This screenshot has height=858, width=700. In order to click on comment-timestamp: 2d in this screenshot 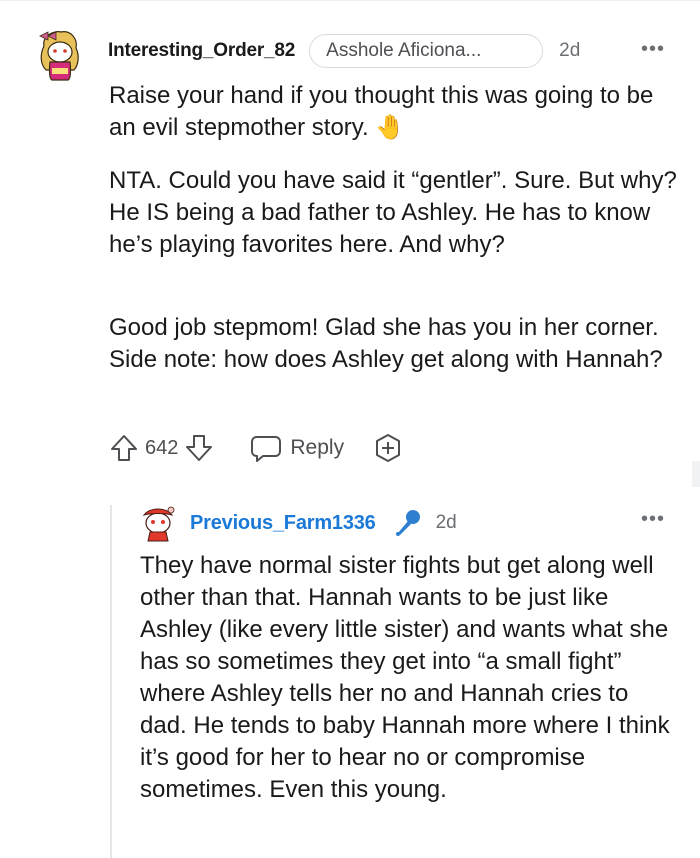, I will do `click(569, 51)`.